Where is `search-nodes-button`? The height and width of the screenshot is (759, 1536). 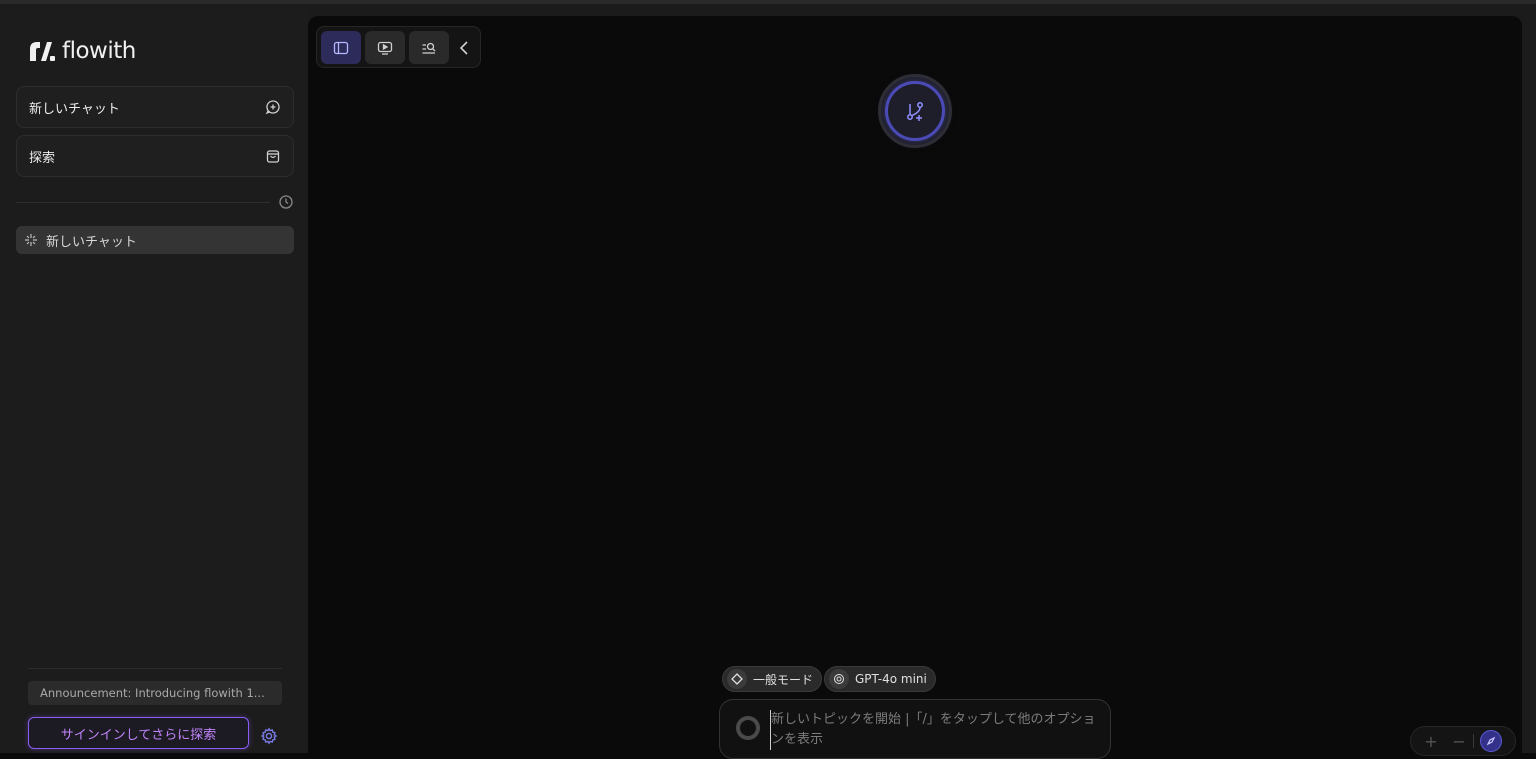
search-nodes-button is located at coordinates (429, 47).